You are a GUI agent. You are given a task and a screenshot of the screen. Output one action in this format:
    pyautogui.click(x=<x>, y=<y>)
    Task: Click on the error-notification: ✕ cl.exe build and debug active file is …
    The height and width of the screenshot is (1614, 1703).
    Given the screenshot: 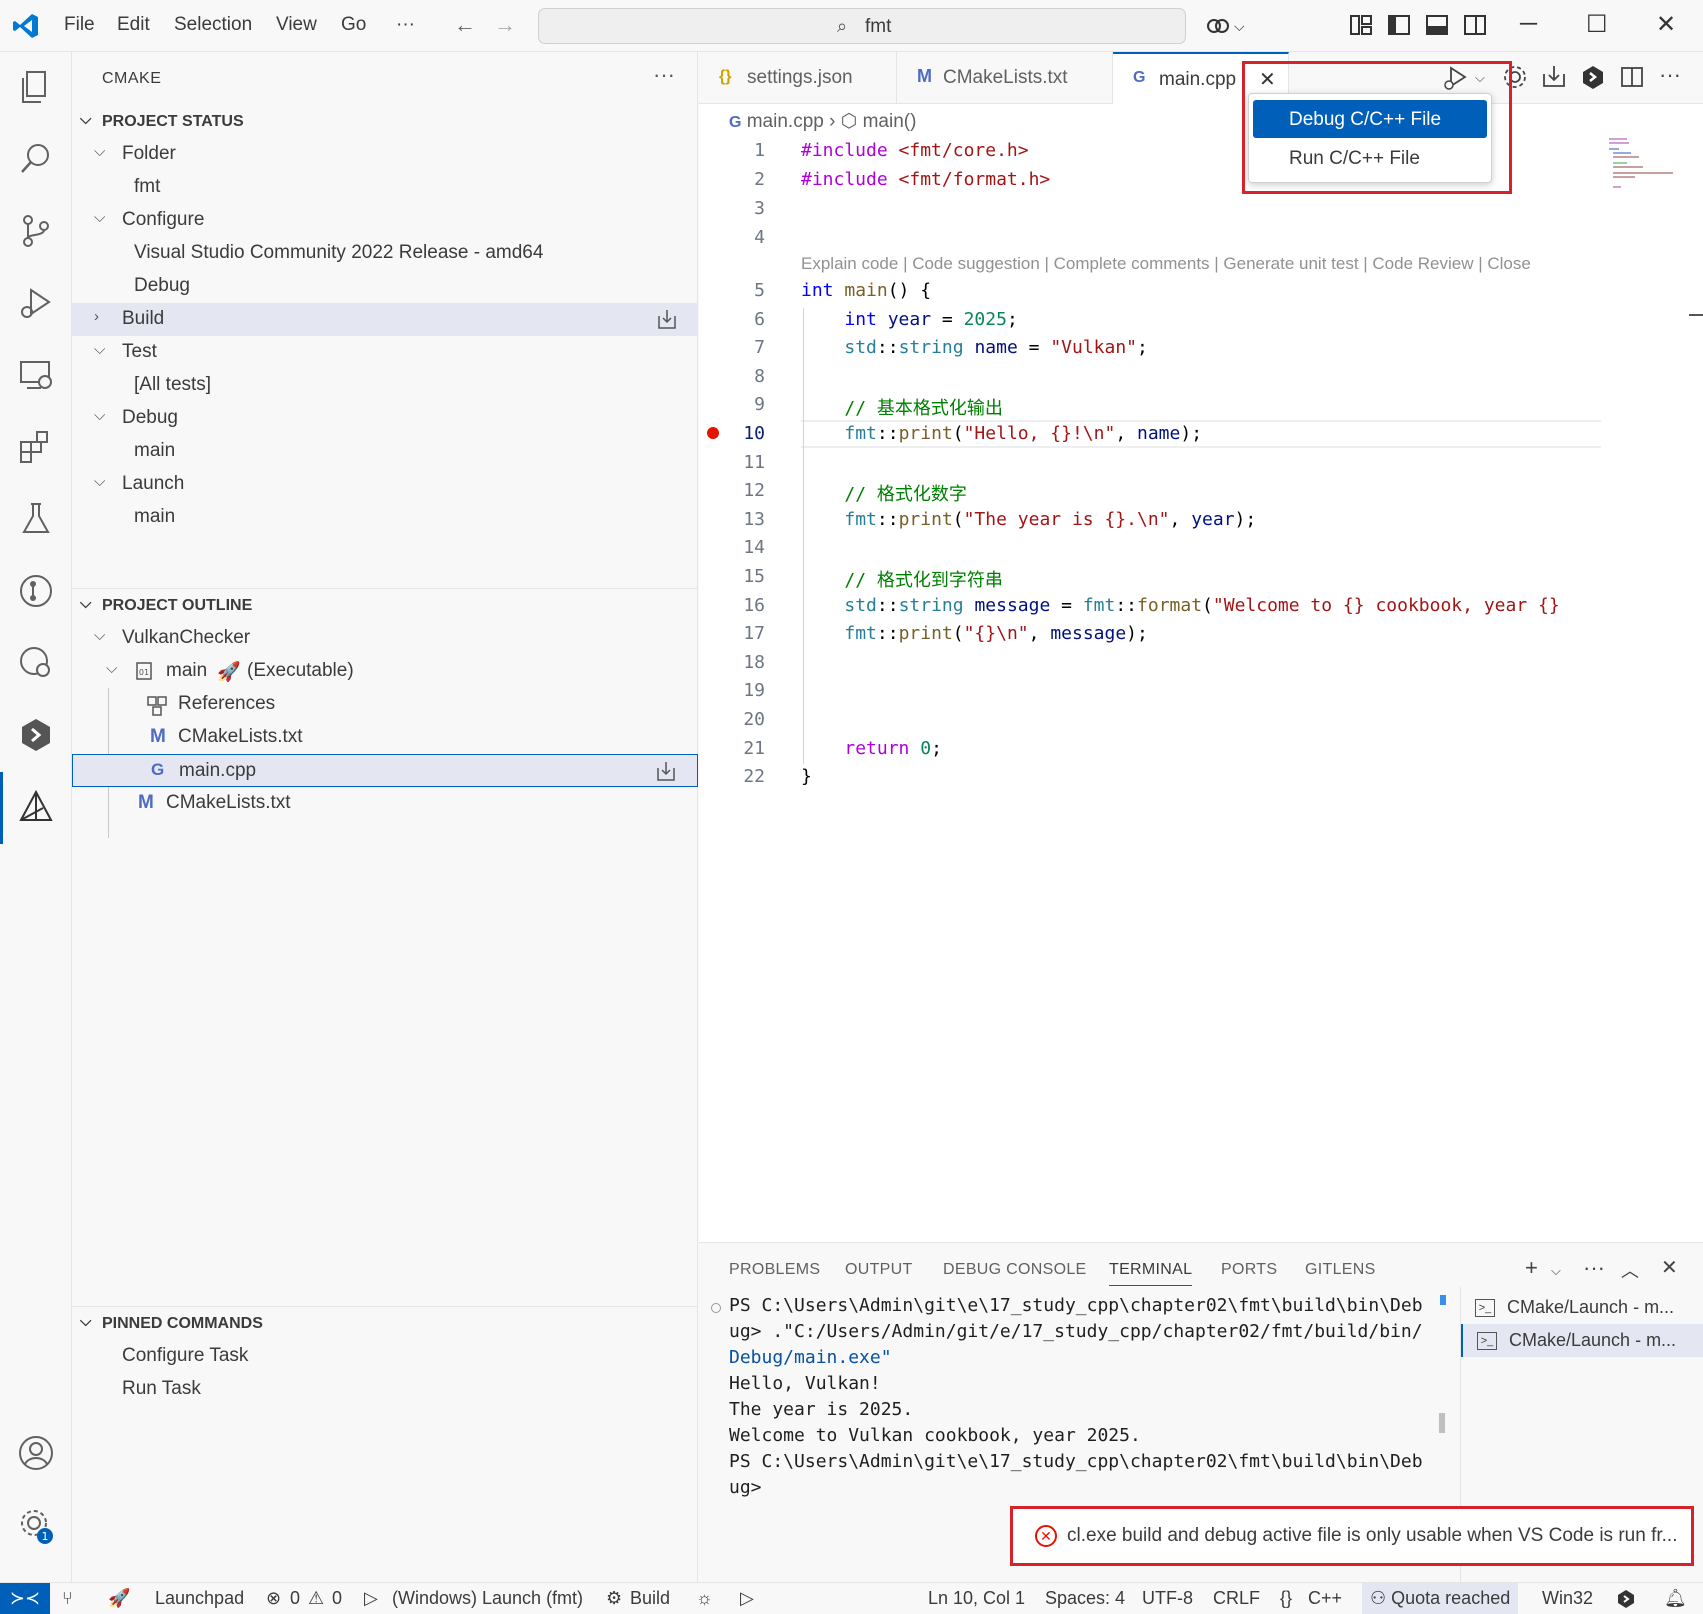 What is the action you would take?
    pyautogui.click(x=1352, y=1536)
    